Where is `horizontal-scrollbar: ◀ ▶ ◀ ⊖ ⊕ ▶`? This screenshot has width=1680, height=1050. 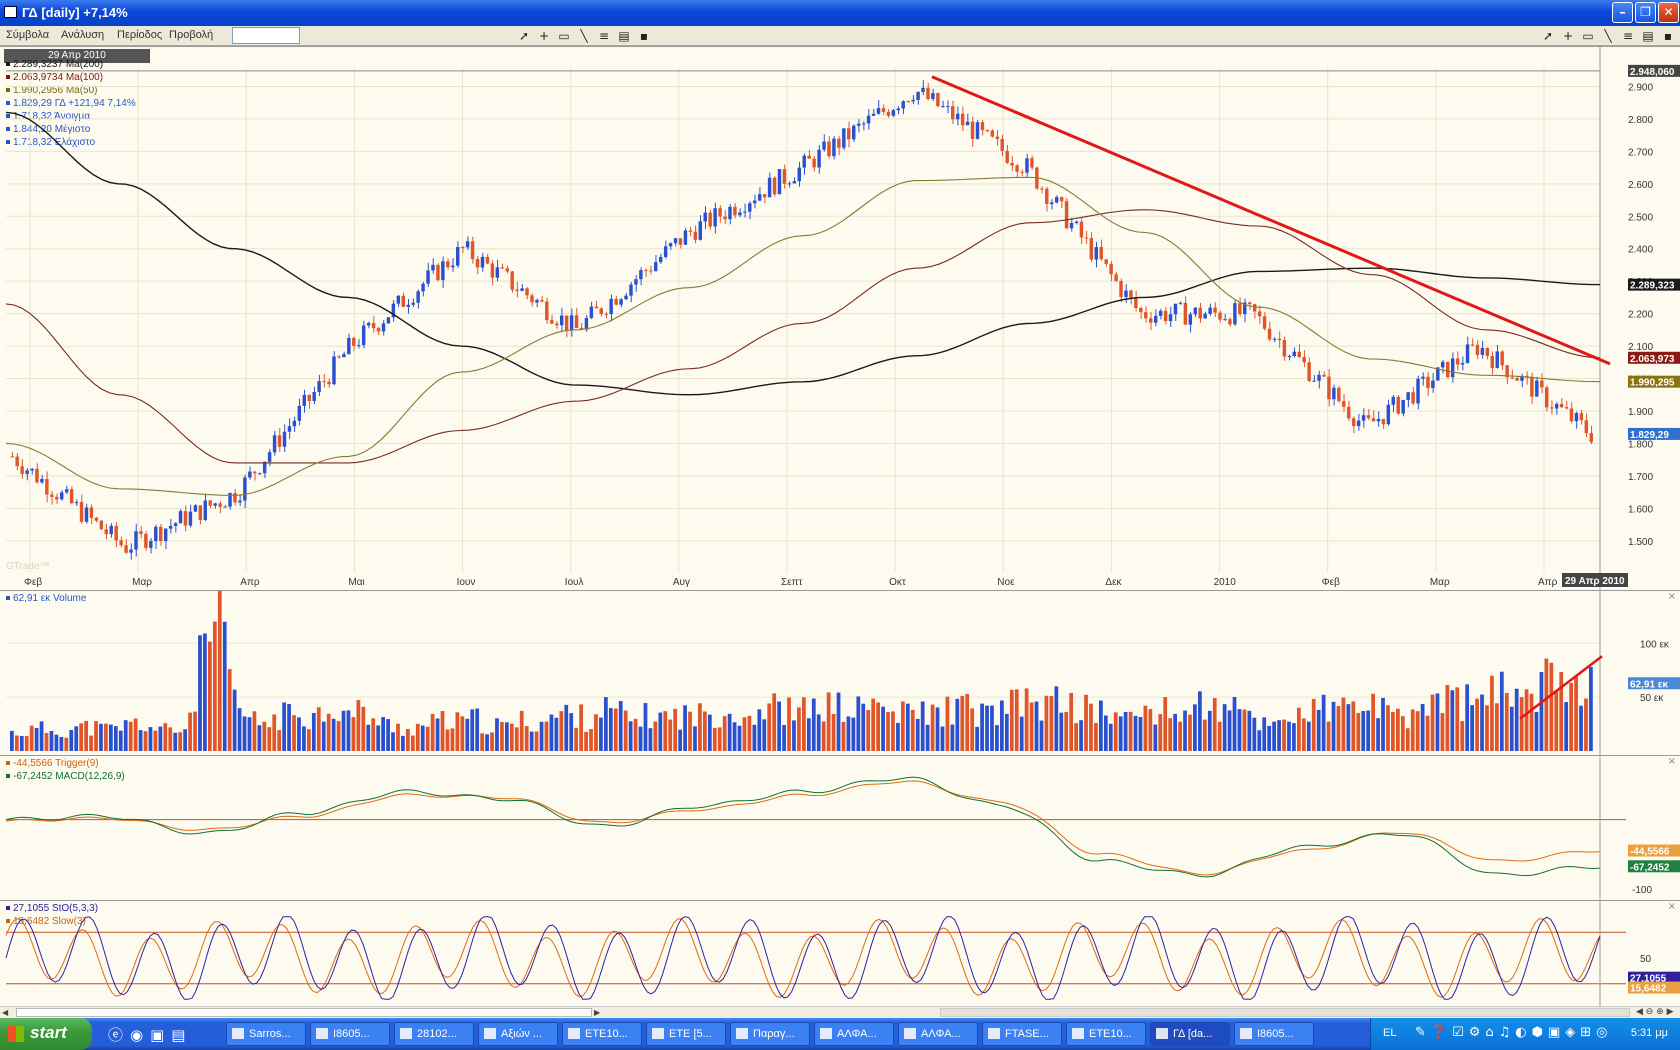
horizontal-scrollbar: ◀ ▶ ◀ ⊖ ⊕ ▶ is located at coordinates (840, 1012).